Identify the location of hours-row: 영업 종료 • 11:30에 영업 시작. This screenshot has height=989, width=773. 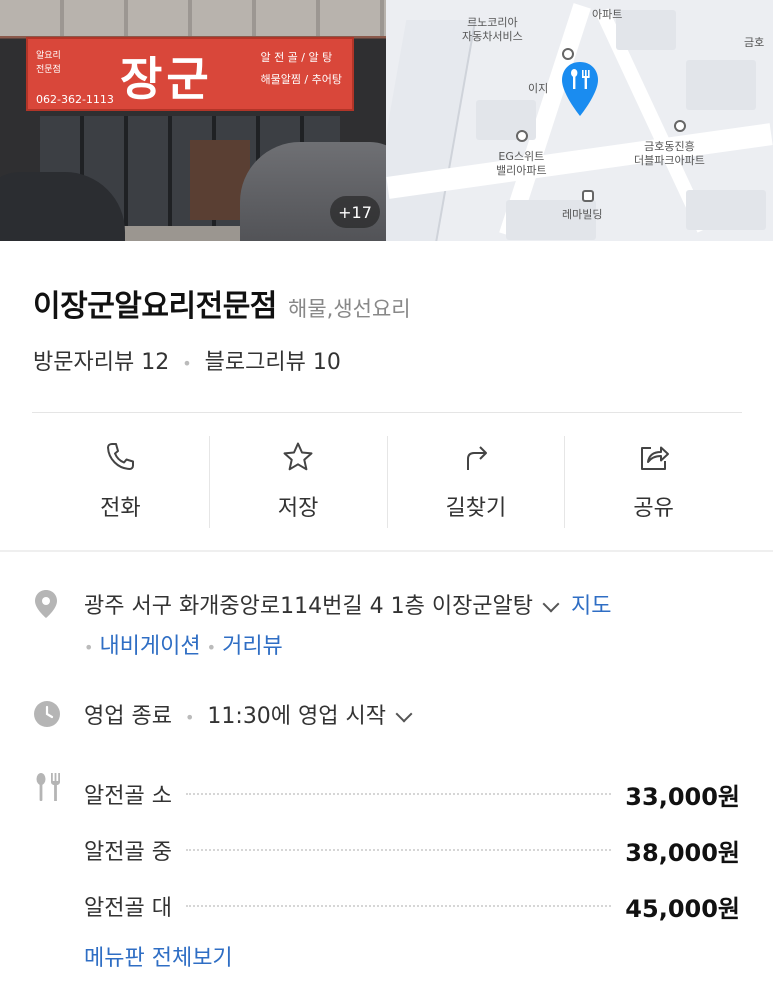
(254, 714).